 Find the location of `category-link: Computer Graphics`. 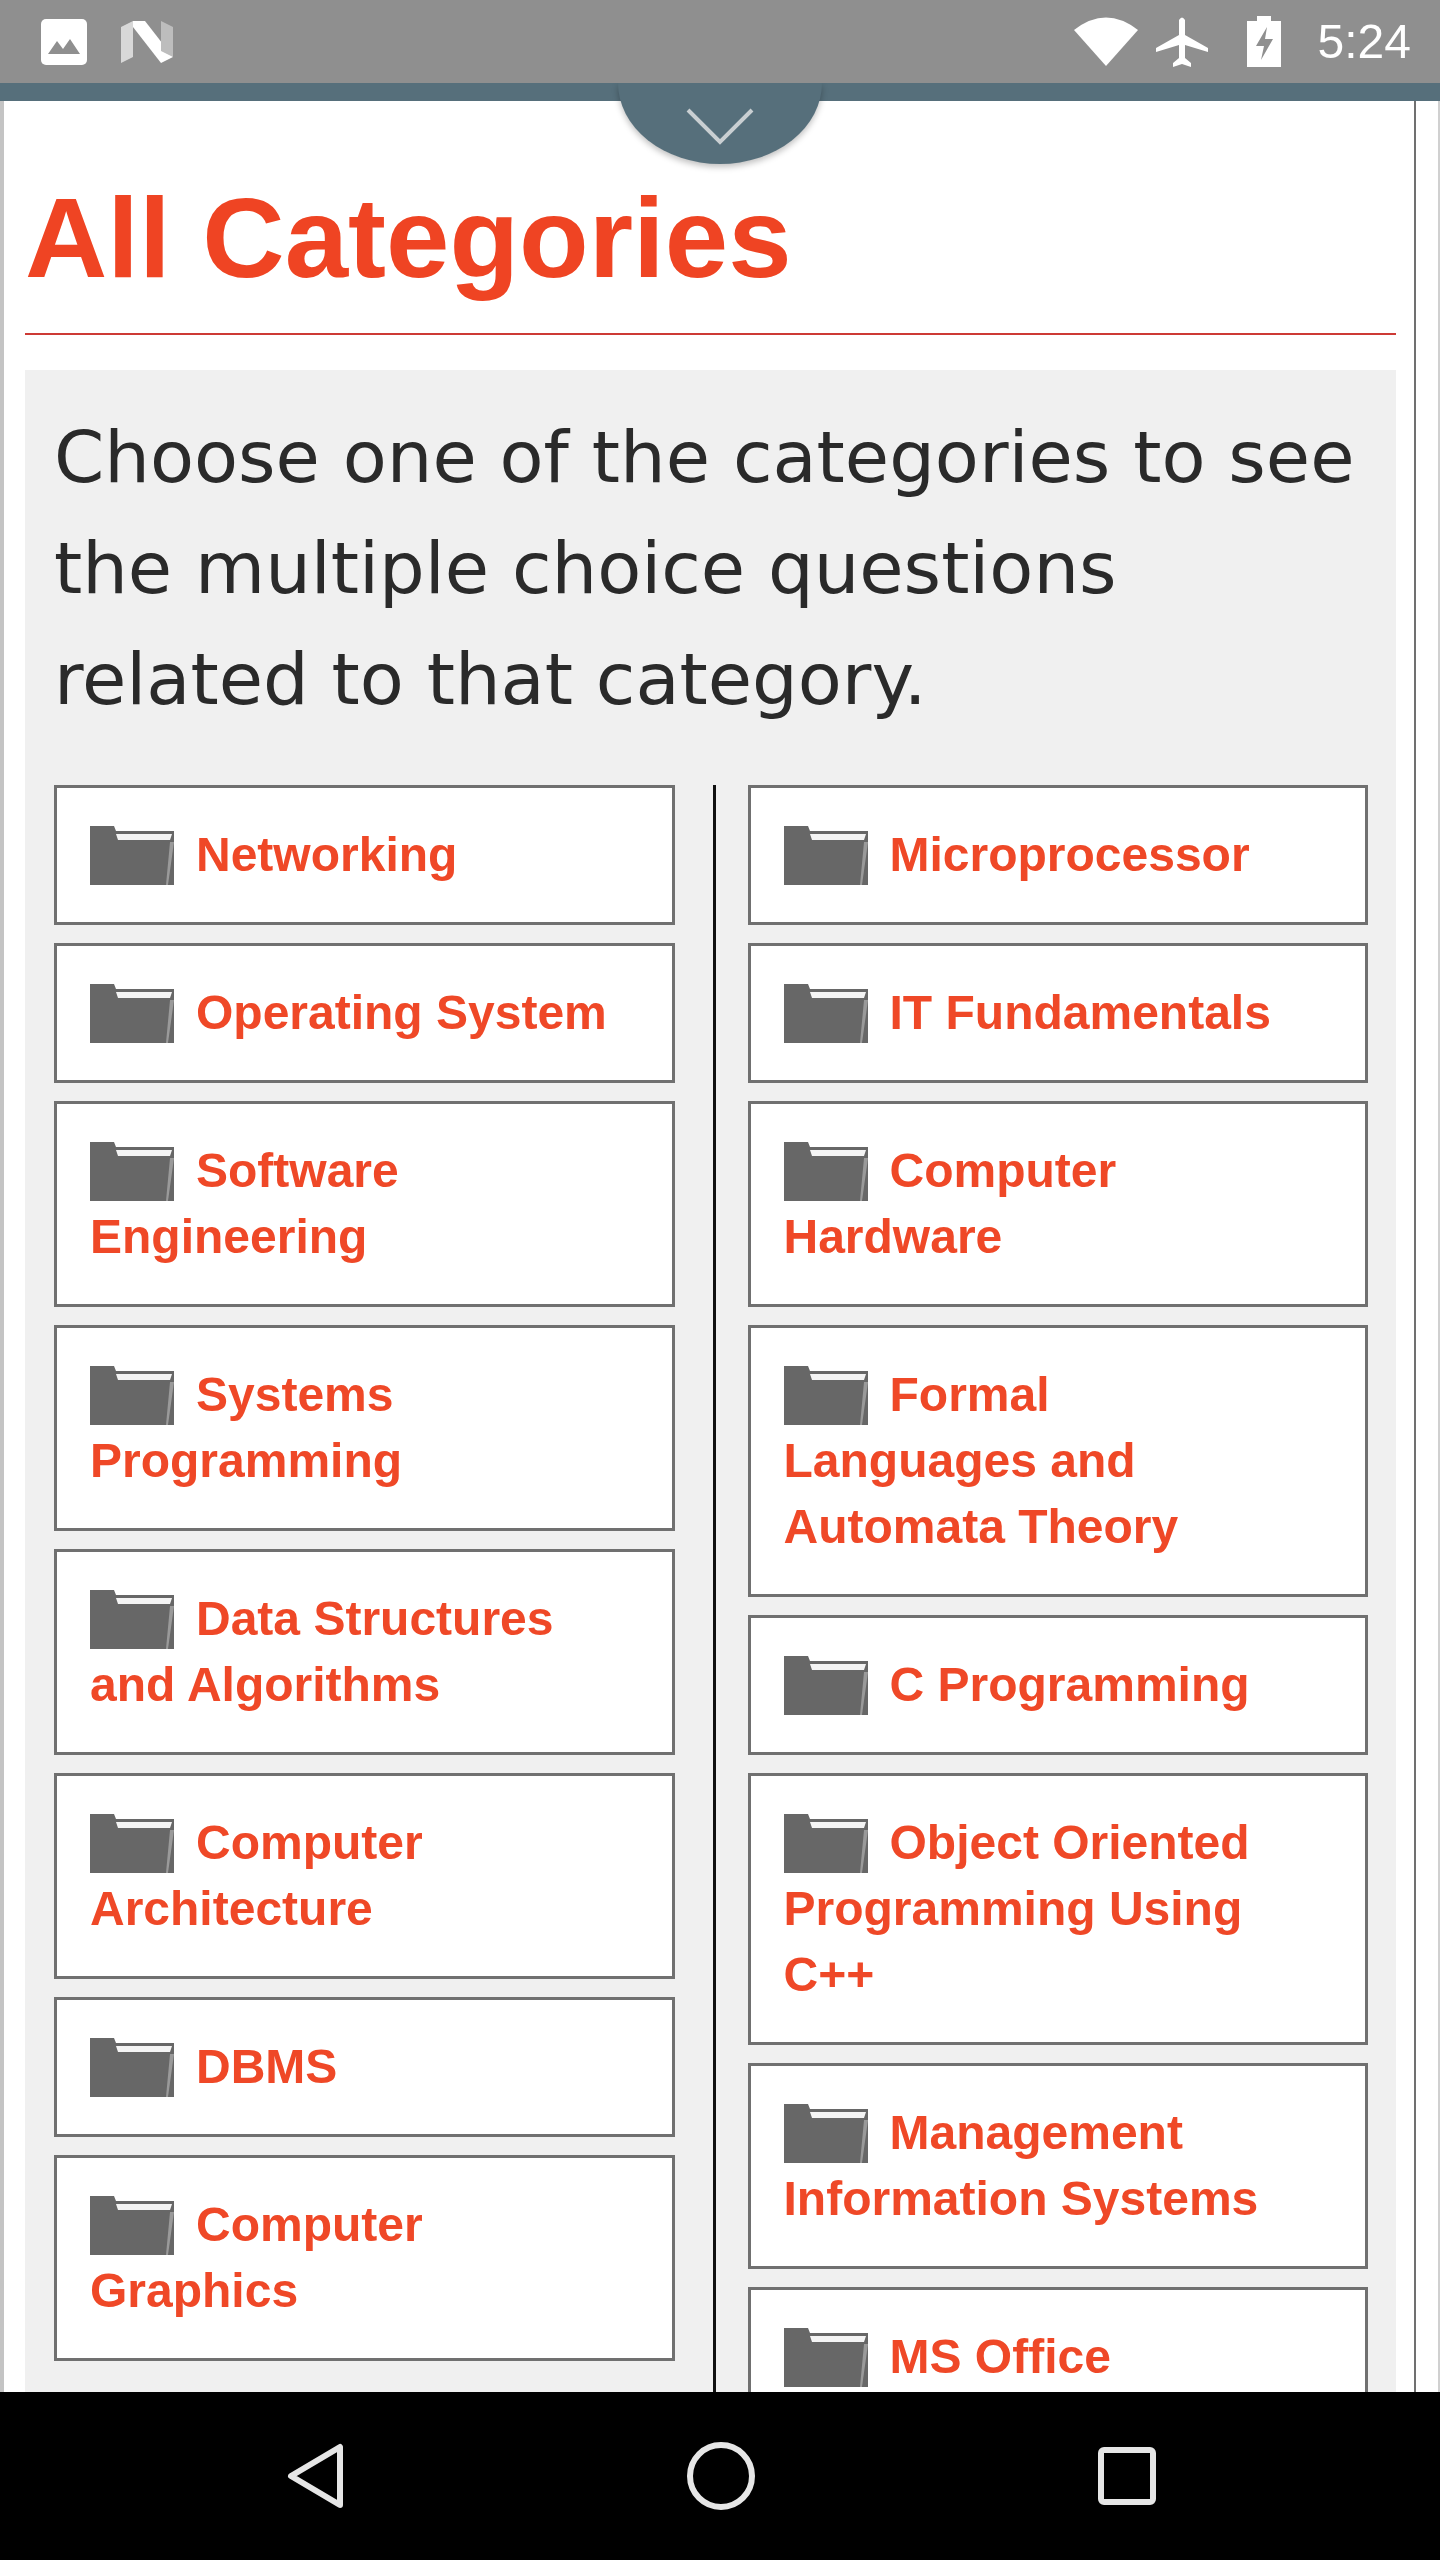

category-link: Computer Graphics is located at coordinates (364, 2258).